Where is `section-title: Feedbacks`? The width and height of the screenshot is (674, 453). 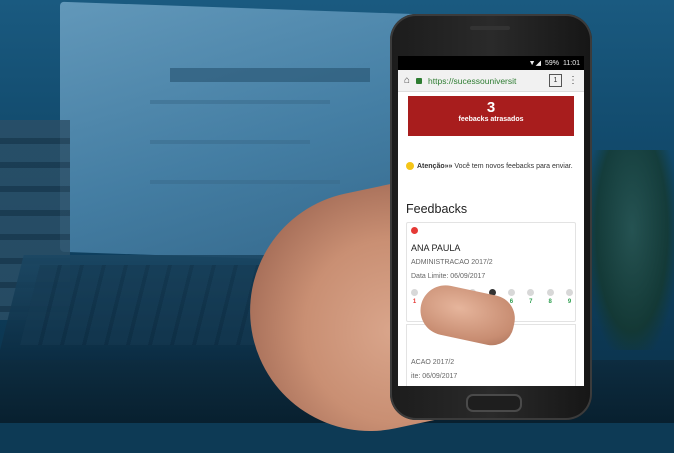
section-title: Feedbacks is located at coordinates (437, 209).